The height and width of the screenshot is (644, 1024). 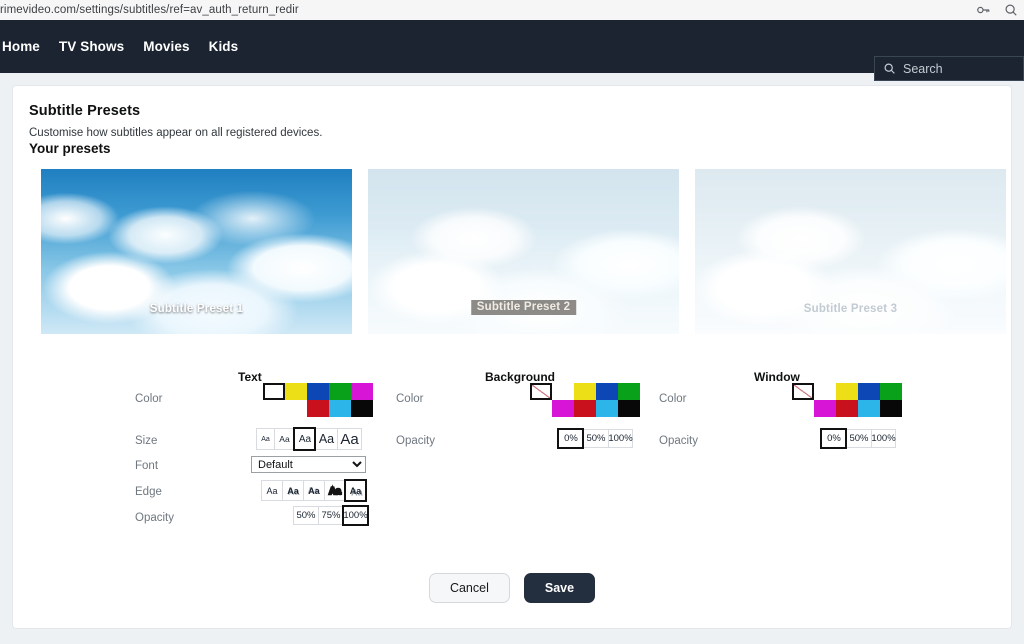 I want to click on text-color-swatch-blue, so click(x=318, y=391).